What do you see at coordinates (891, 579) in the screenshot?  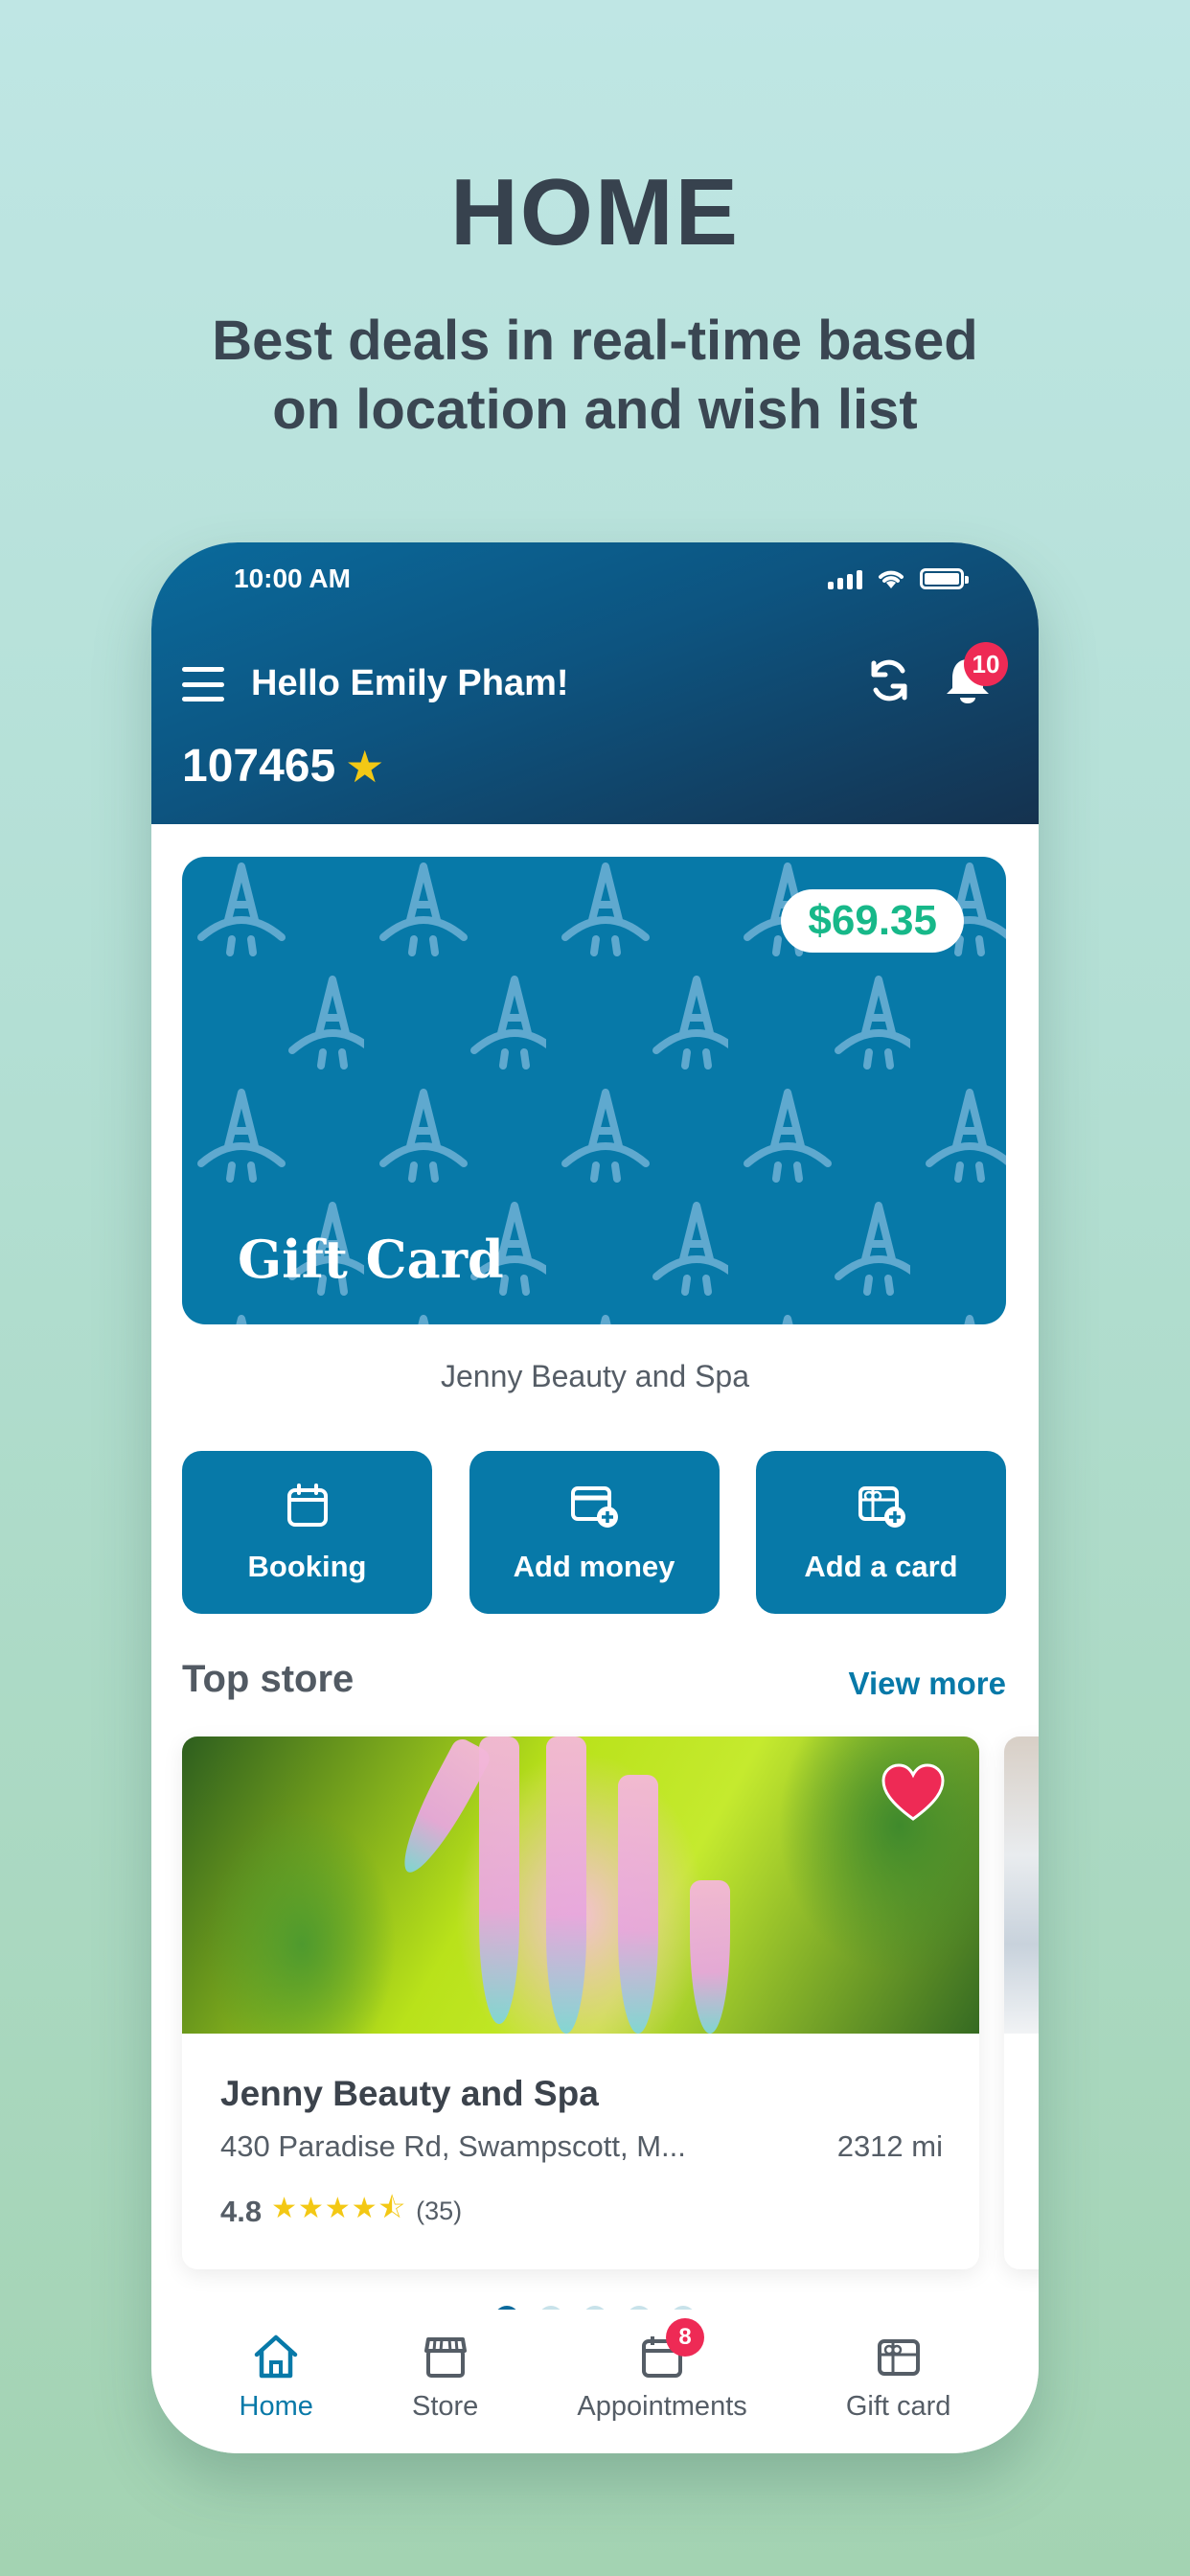 I see `wifi-icon` at bounding box center [891, 579].